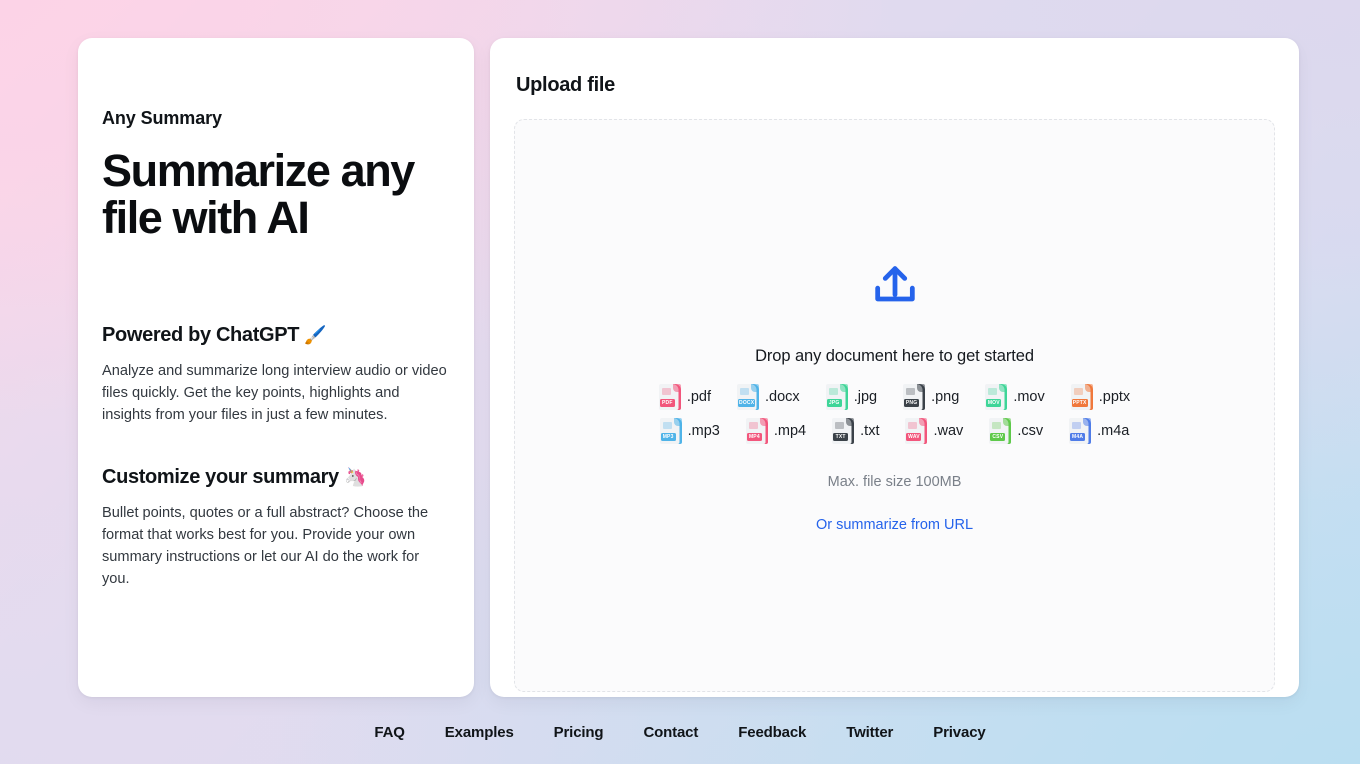 The image size is (1360, 764). Describe the element at coordinates (670, 732) in the screenshot. I see `footer-link-contact: Contact` at that location.